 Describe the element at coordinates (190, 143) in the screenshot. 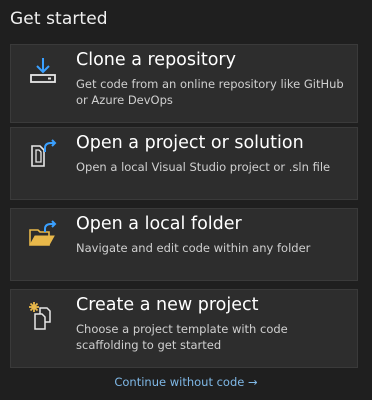

I see `open-project-label: Open a project or solution` at that location.